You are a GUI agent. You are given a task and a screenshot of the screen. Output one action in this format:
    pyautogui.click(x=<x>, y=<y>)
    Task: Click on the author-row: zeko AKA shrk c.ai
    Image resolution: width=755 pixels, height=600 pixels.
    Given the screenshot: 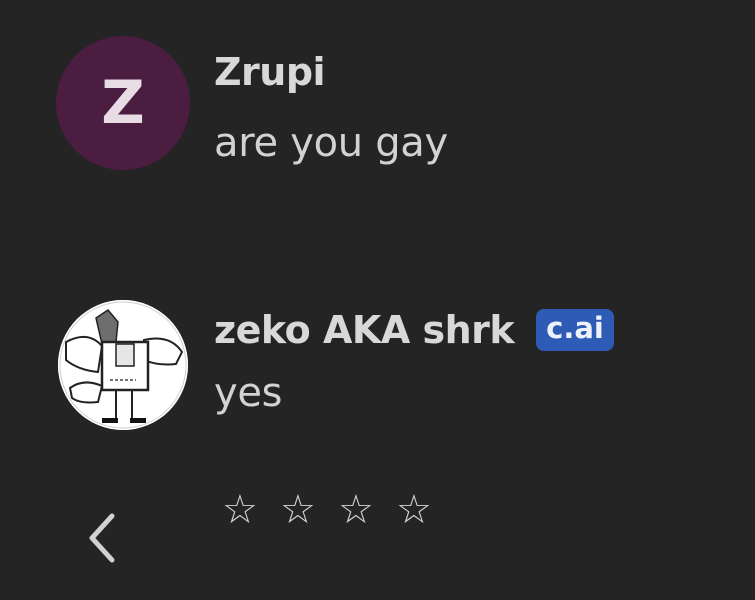 What is the action you would take?
    pyautogui.click(x=414, y=330)
    